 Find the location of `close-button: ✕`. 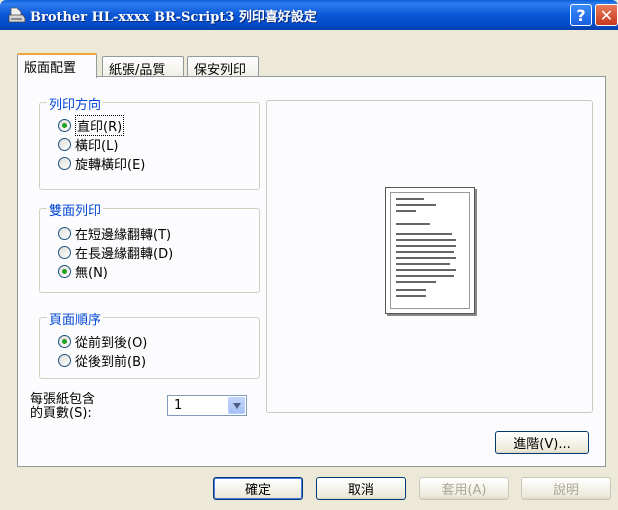

close-button: ✕ is located at coordinates (606, 15).